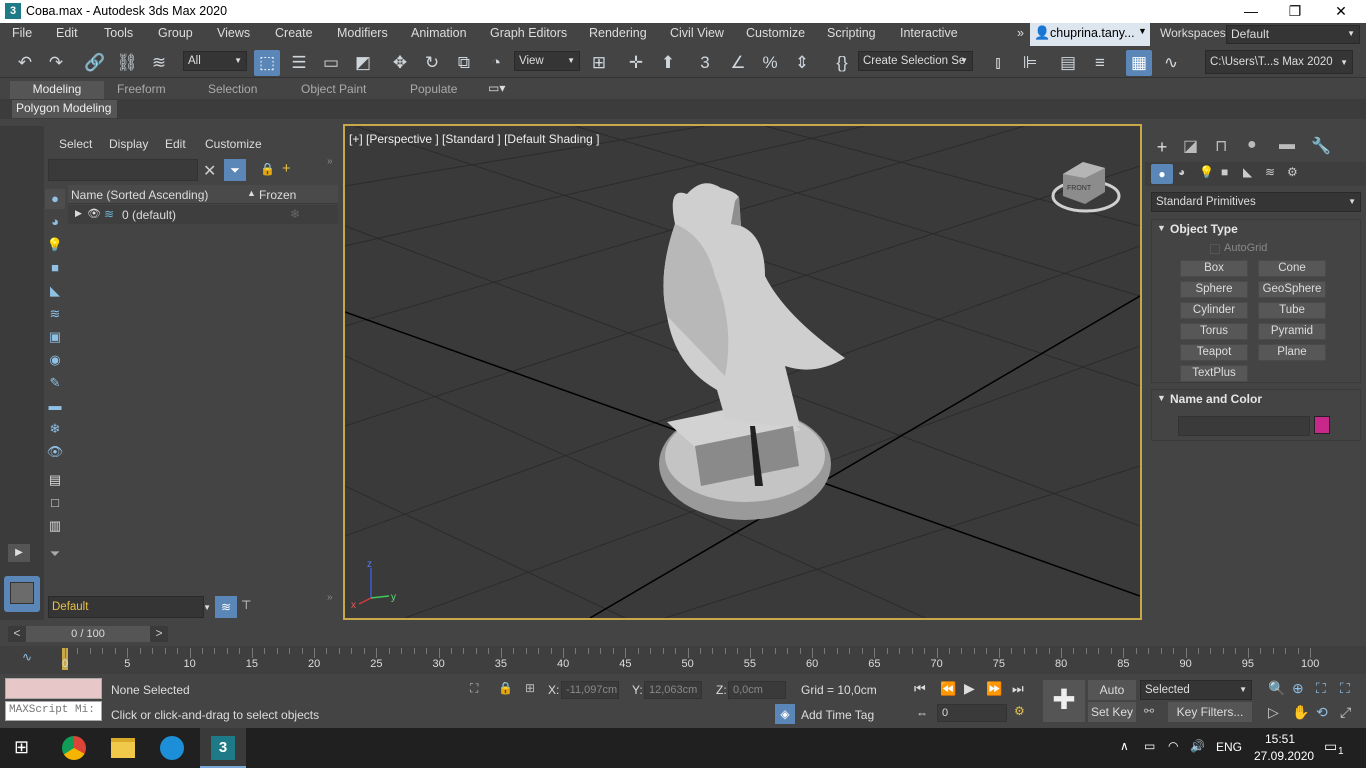 The image size is (1366, 768). Describe the element at coordinates (636, 63) in the screenshot. I see `select-manipulate-icon: ✛` at that location.